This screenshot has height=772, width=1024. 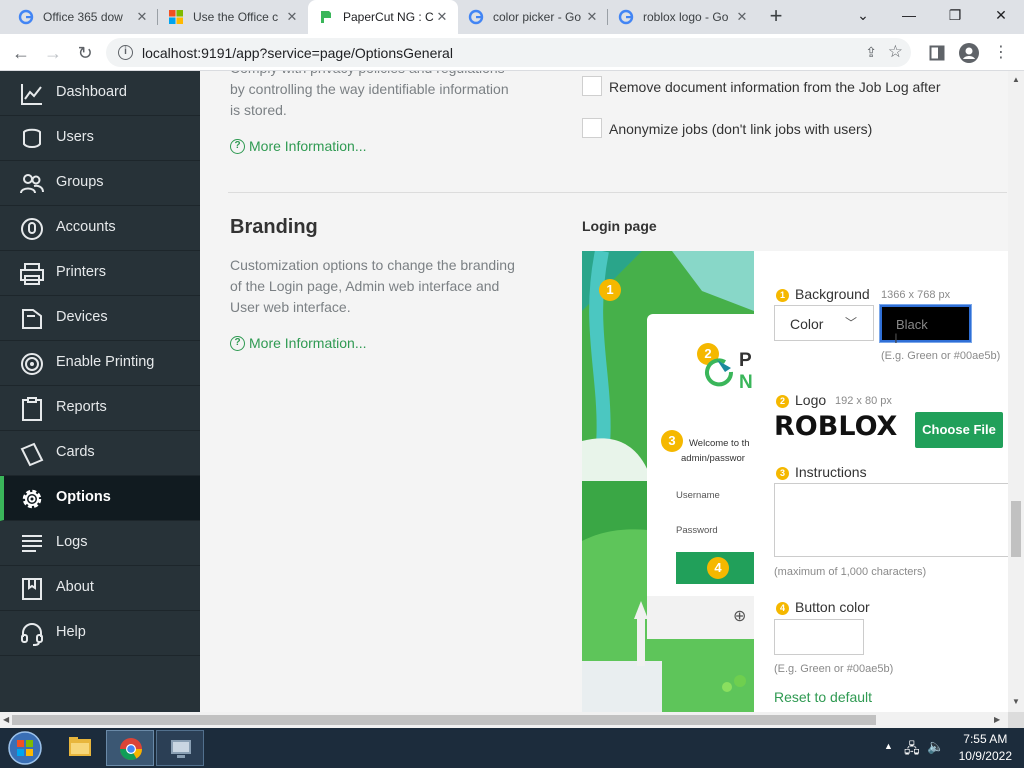 What do you see at coordinates (32, 138) in the screenshot?
I see `user-icon` at bounding box center [32, 138].